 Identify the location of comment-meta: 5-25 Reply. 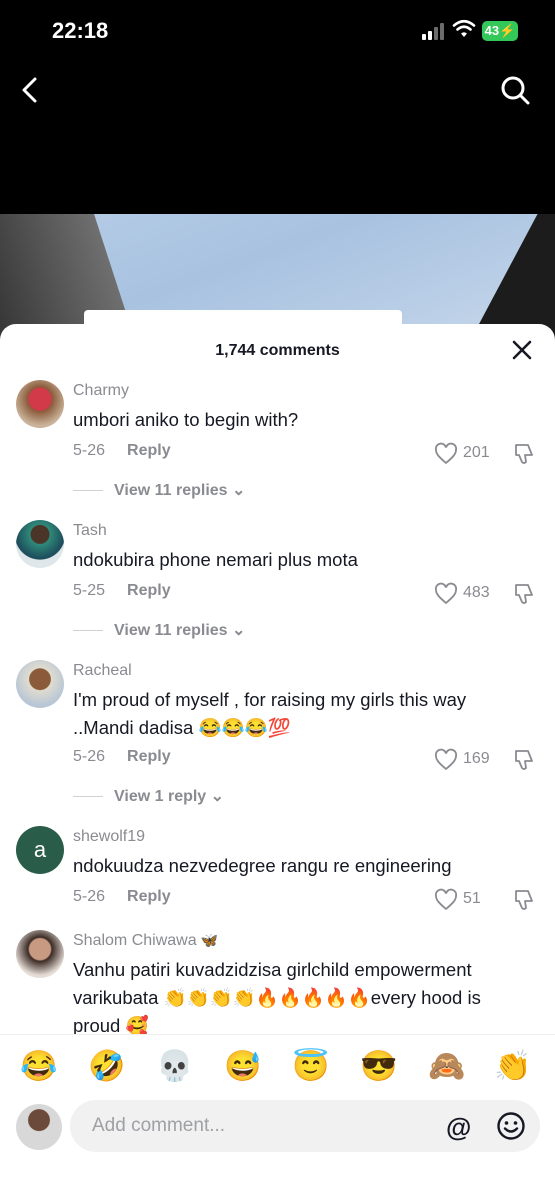
(122, 591).